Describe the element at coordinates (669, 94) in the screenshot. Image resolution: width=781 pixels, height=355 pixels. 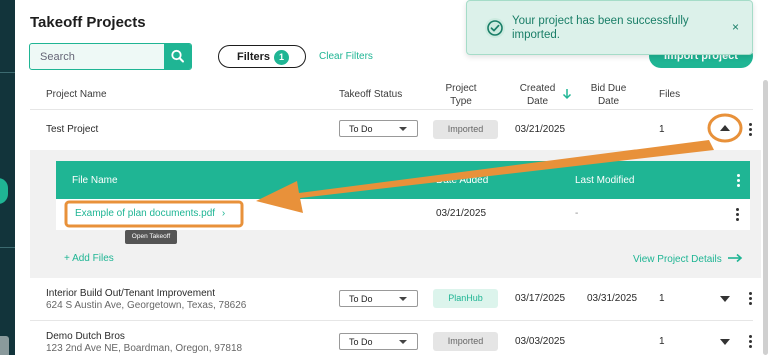
I see `col-header-files: Files` at that location.